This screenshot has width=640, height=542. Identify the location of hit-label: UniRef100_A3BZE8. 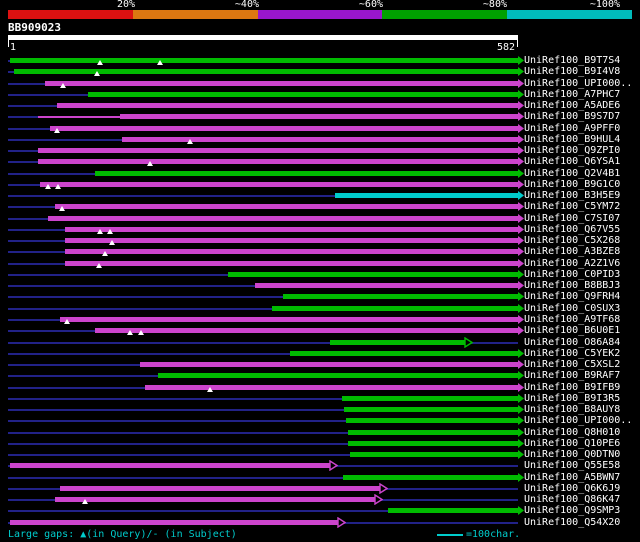
(572, 251).